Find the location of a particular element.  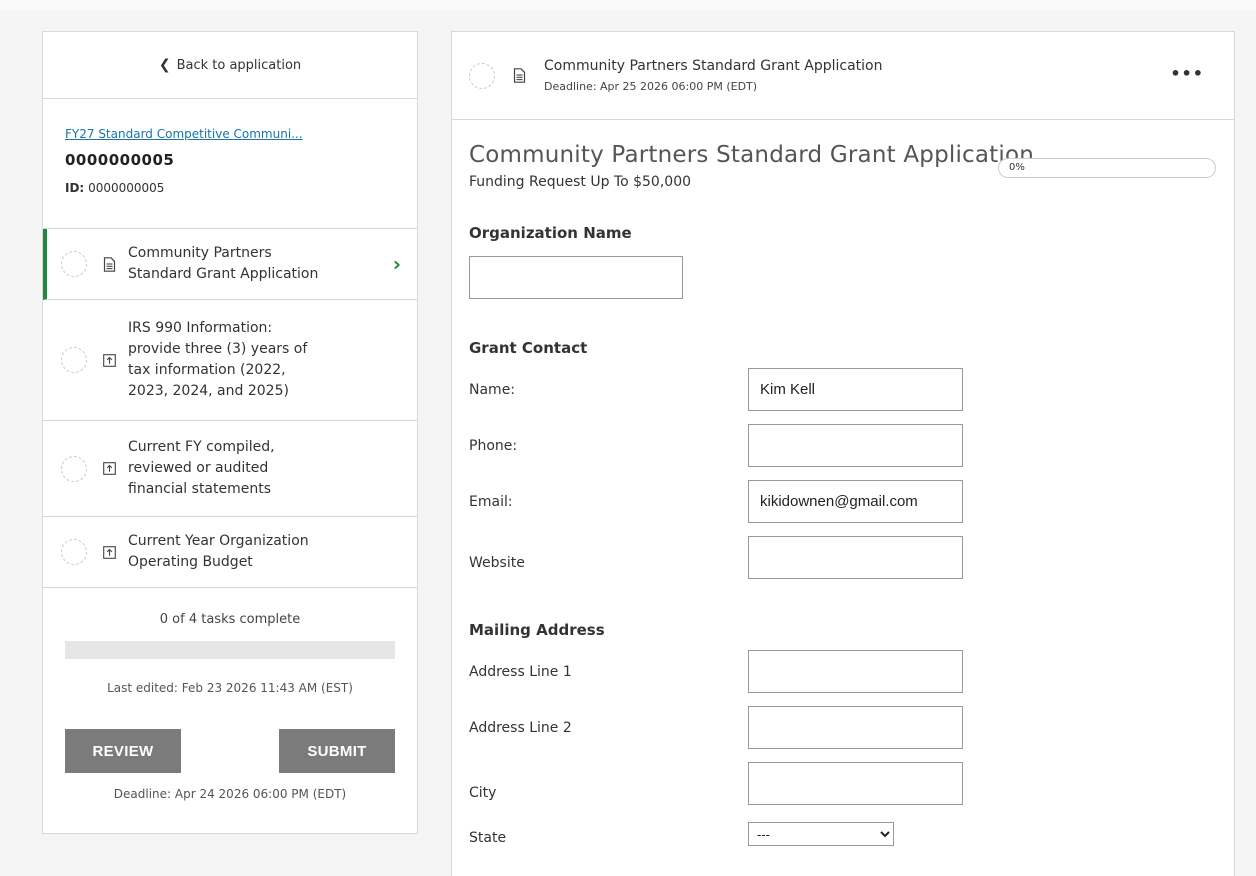

contact-phone-input is located at coordinates (855, 445).